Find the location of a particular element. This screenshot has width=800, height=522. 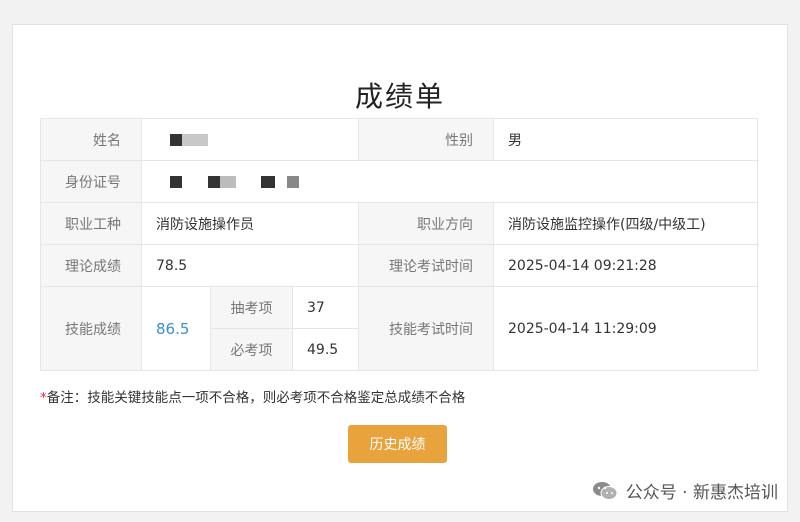

draw-item-label: 抽考项 is located at coordinates (251, 307).